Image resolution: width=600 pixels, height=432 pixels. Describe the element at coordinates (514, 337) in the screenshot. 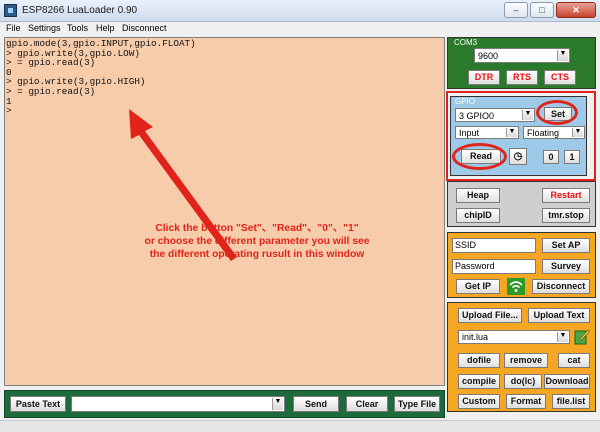

I see `file-select: init.lua ▼` at that location.